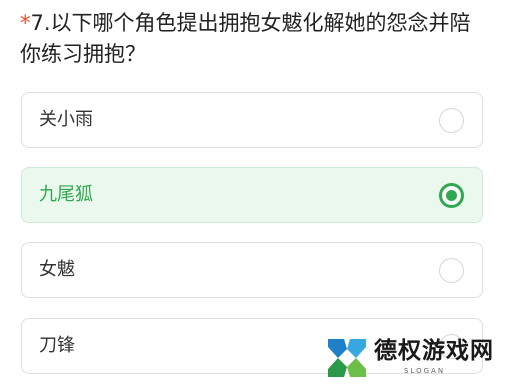 This screenshot has height=384, width=511. I want to click on option-label: 九尾狐, so click(66, 194).